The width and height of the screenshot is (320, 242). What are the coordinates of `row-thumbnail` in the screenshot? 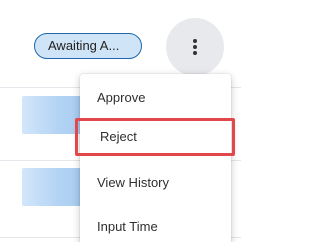 It's located at (53, 187).